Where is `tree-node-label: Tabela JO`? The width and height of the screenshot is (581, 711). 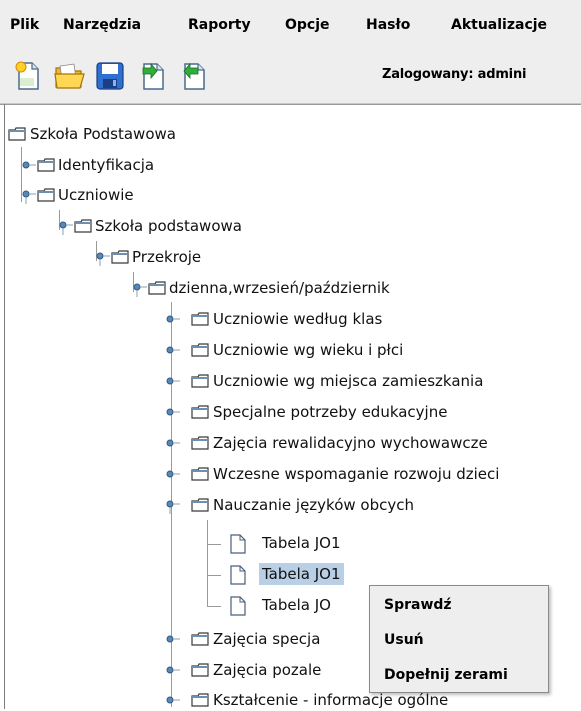 tree-node-label: Tabela JO is located at coordinates (296, 605).